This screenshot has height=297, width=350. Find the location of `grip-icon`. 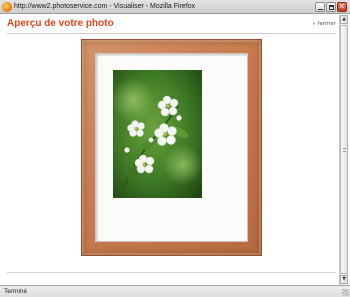

grip-icon is located at coordinates (344, 150).